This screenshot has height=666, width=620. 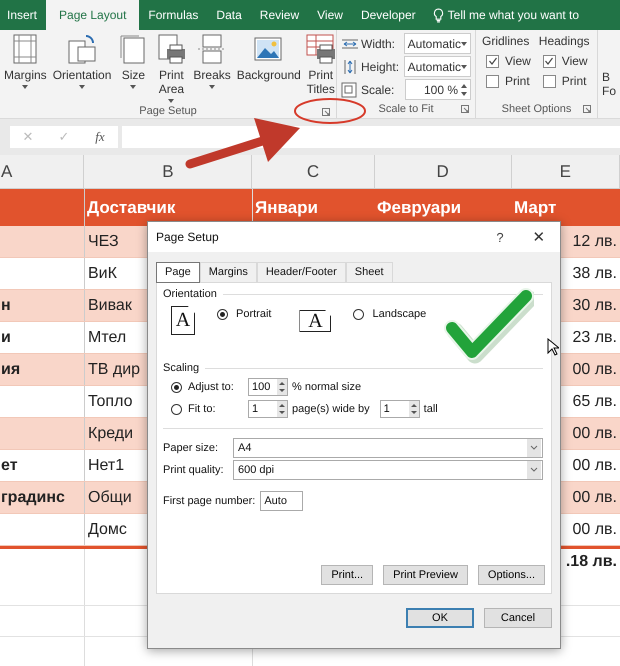 What do you see at coordinates (574, 81) in the screenshot?
I see `checkbox-label: Print` at bounding box center [574, 81].